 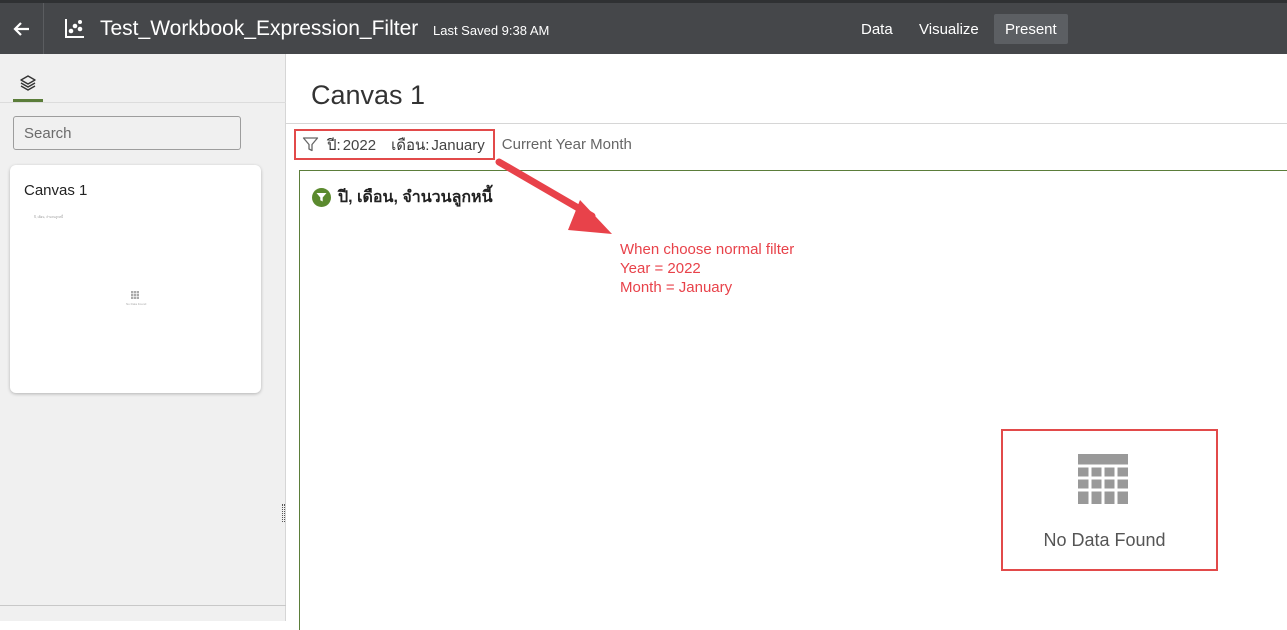 What do you see at coordinates (877, 29) in the screenshot?
I see `tab-data: Data` at bounding box center [877, 29].